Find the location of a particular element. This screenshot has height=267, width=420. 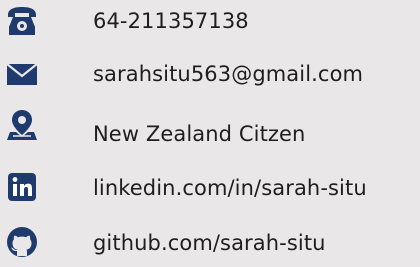

telephone-icon is located at coordinates (22, 21).